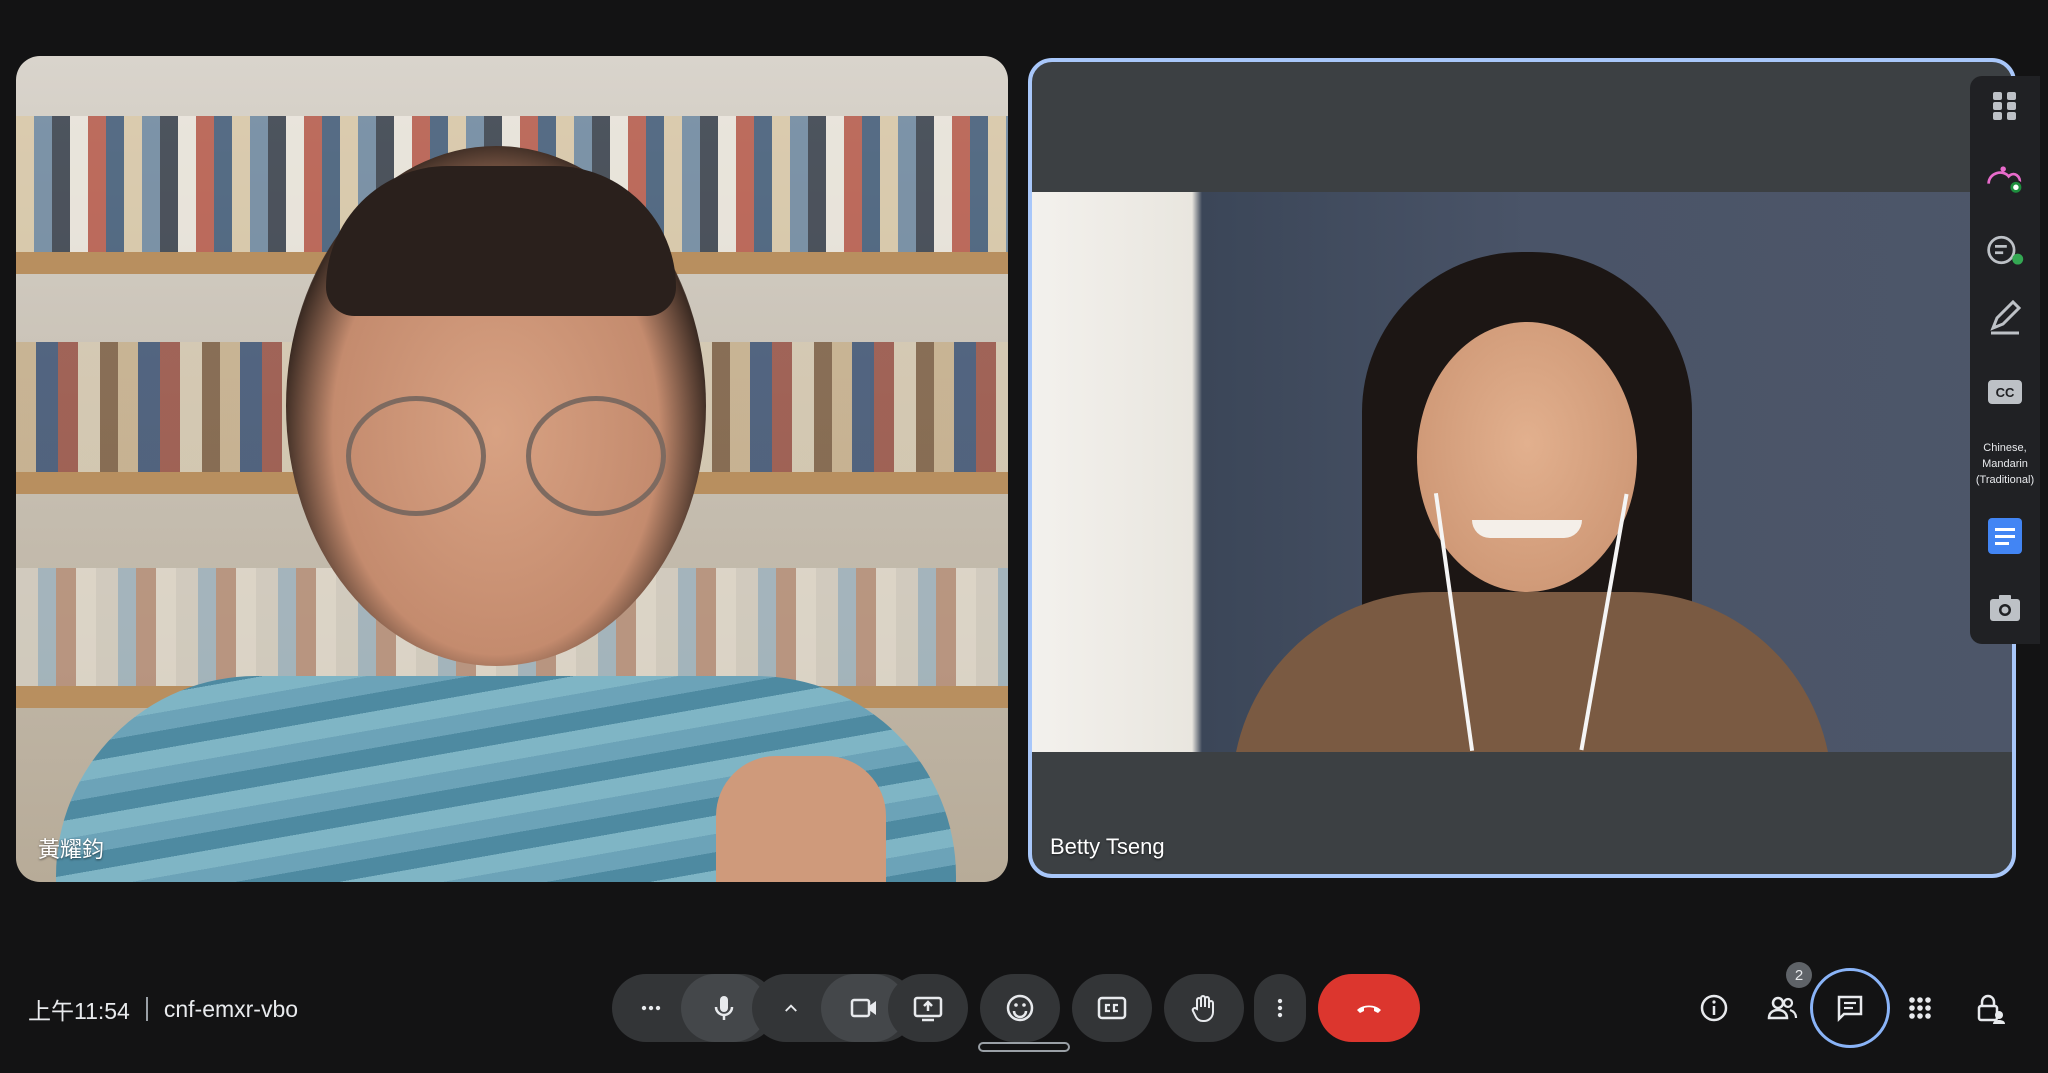  What do you see at coordinates (1024, 1047) in the screenshot?
I see `bottom-handle` at bounding box center [1024, 1047].